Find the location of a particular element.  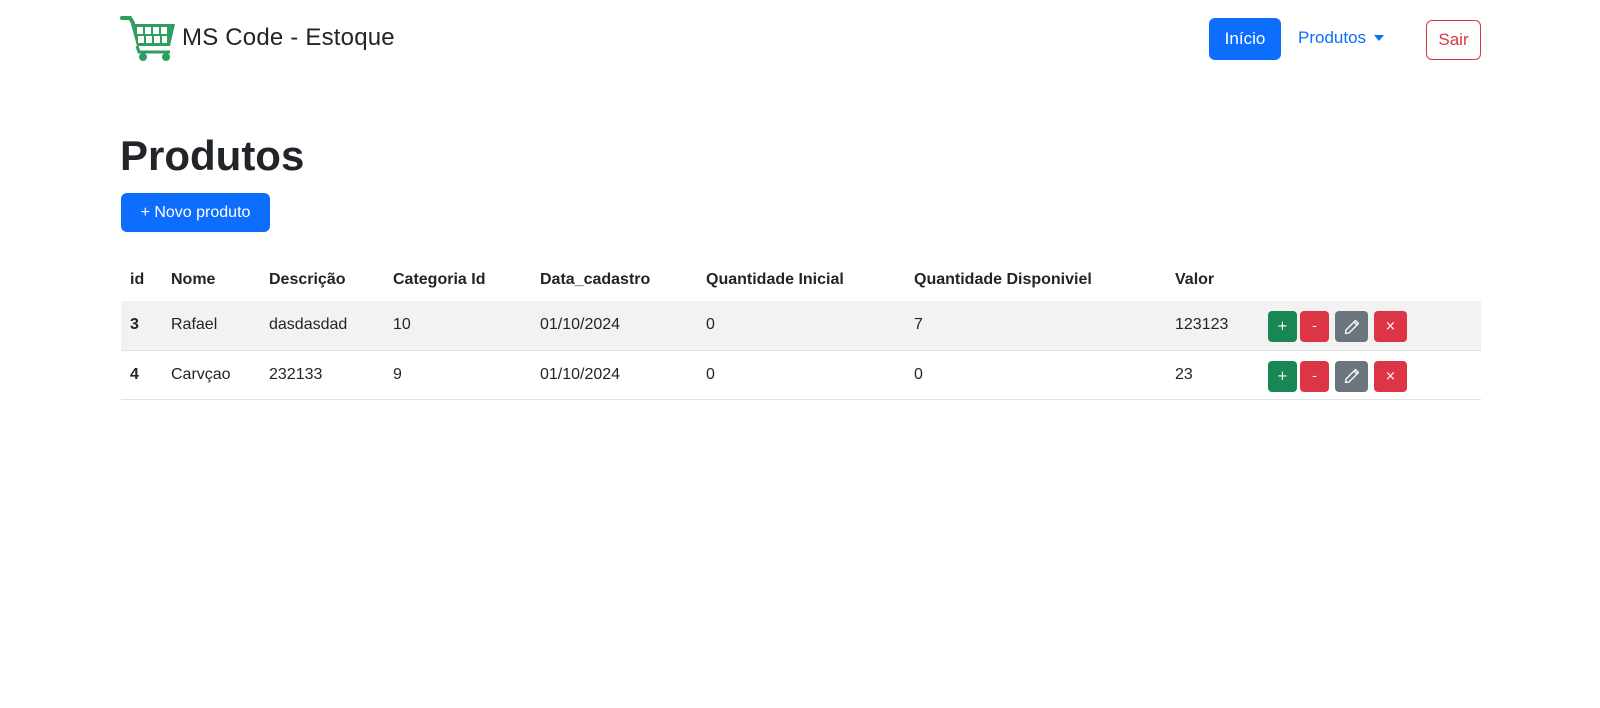

column-header-actions is located at coordinates (1370, 280).